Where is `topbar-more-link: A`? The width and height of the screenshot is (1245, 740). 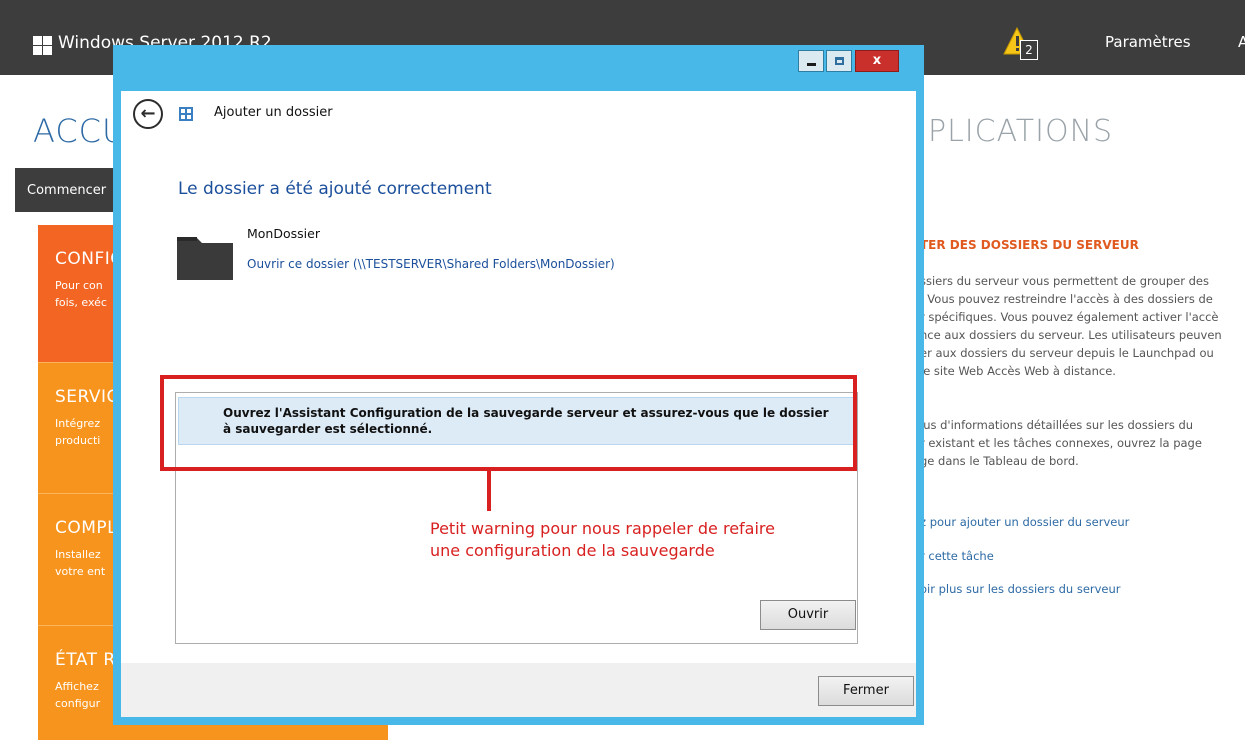
topbar-more-link: A is located at coordinates (1241, 42).